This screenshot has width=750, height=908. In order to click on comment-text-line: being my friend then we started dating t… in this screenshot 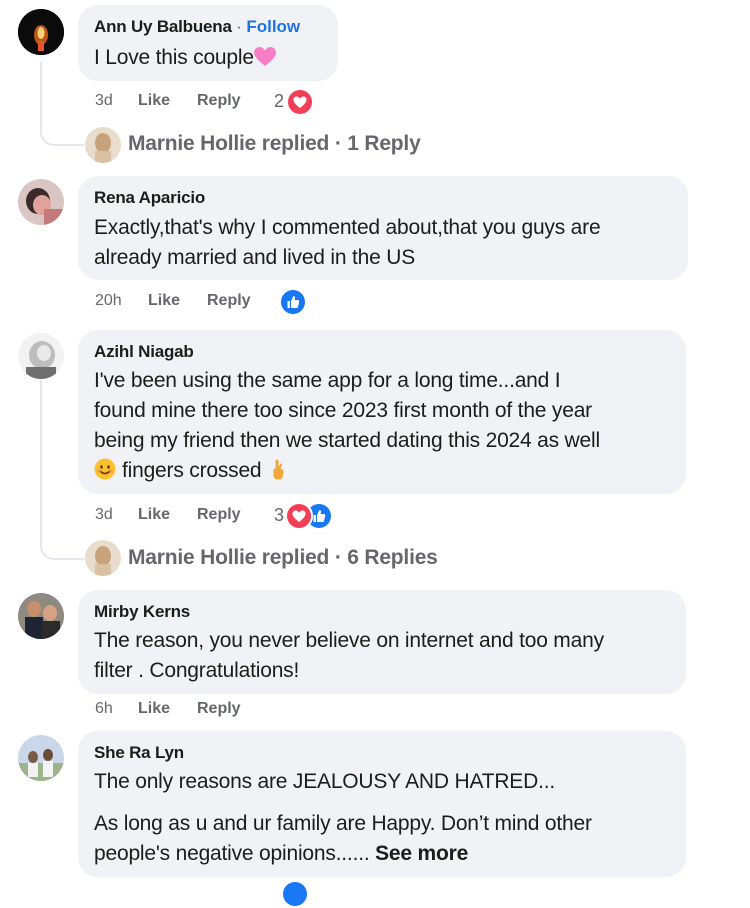, I will do `click(347, 440)`.